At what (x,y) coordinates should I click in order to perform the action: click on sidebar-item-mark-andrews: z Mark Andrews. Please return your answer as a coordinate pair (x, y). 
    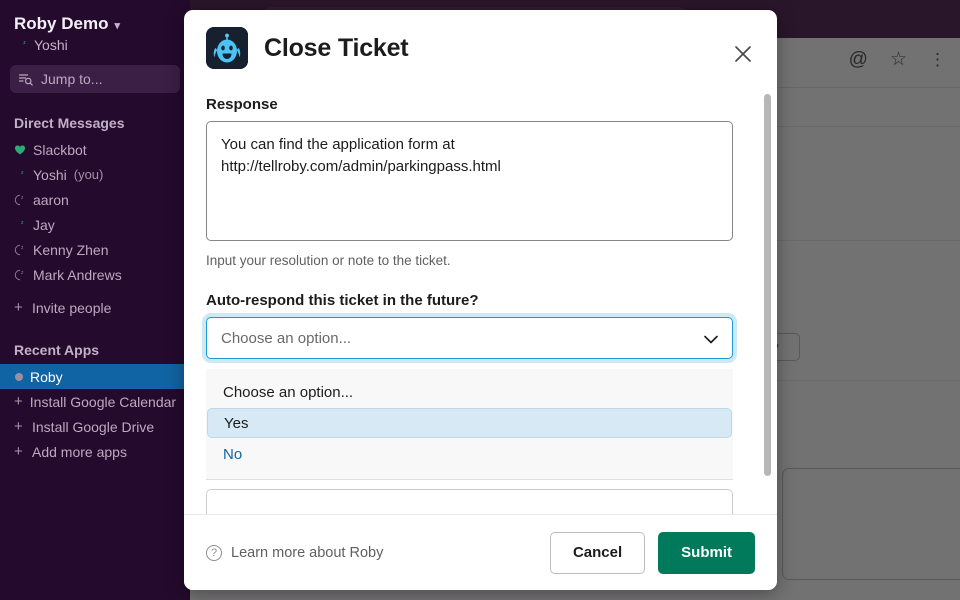
    Looking at the image, I should click on (95, 274).